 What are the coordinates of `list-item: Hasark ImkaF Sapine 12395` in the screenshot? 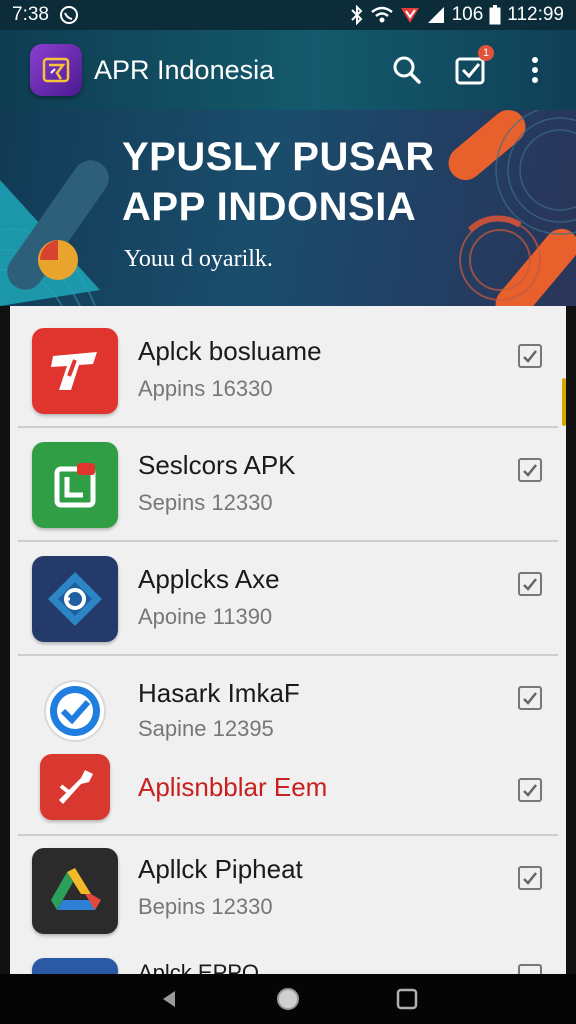 It's located at (288, 704).